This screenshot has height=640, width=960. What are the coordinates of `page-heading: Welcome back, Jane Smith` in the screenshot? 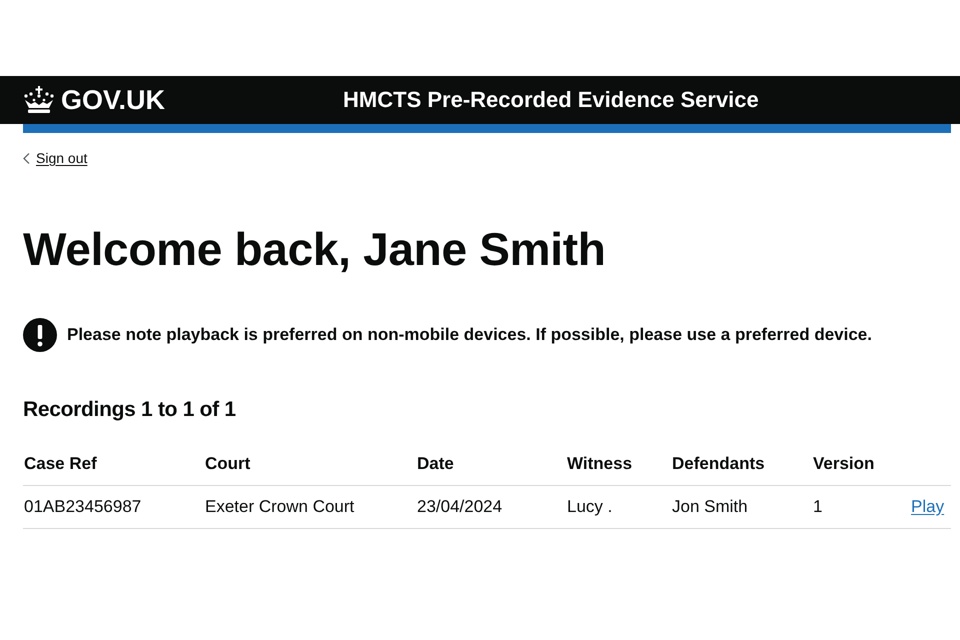 It's located at (315, 249).